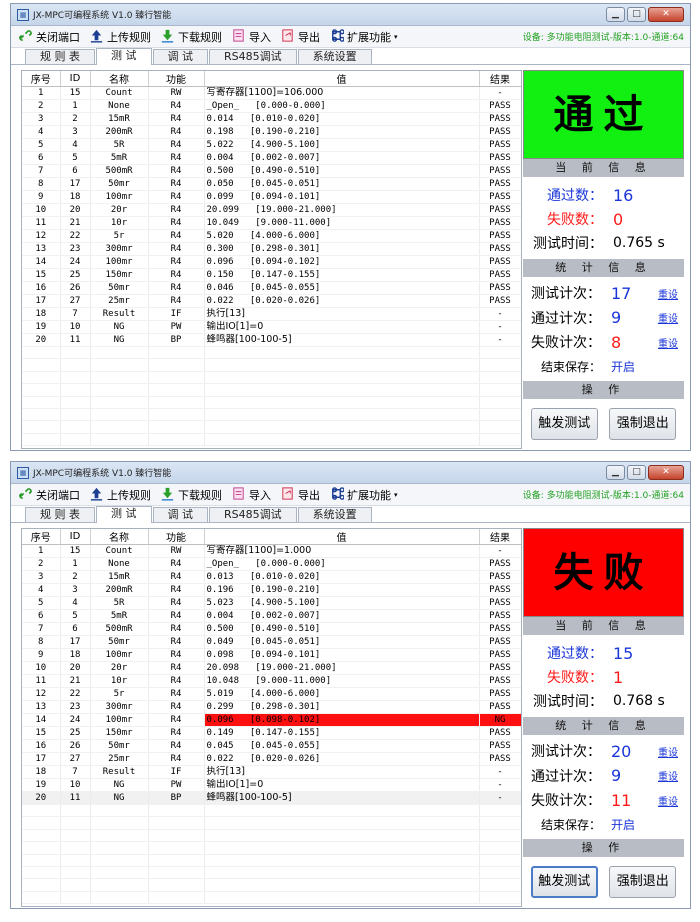 The image size is (700, 922). What do you see at coordinates (271, 249) in the screenshot?
I see `table-row: 13 23 300mr R4 0.300 [0.298-0.301] PASS` at bounding box center [271, 249].